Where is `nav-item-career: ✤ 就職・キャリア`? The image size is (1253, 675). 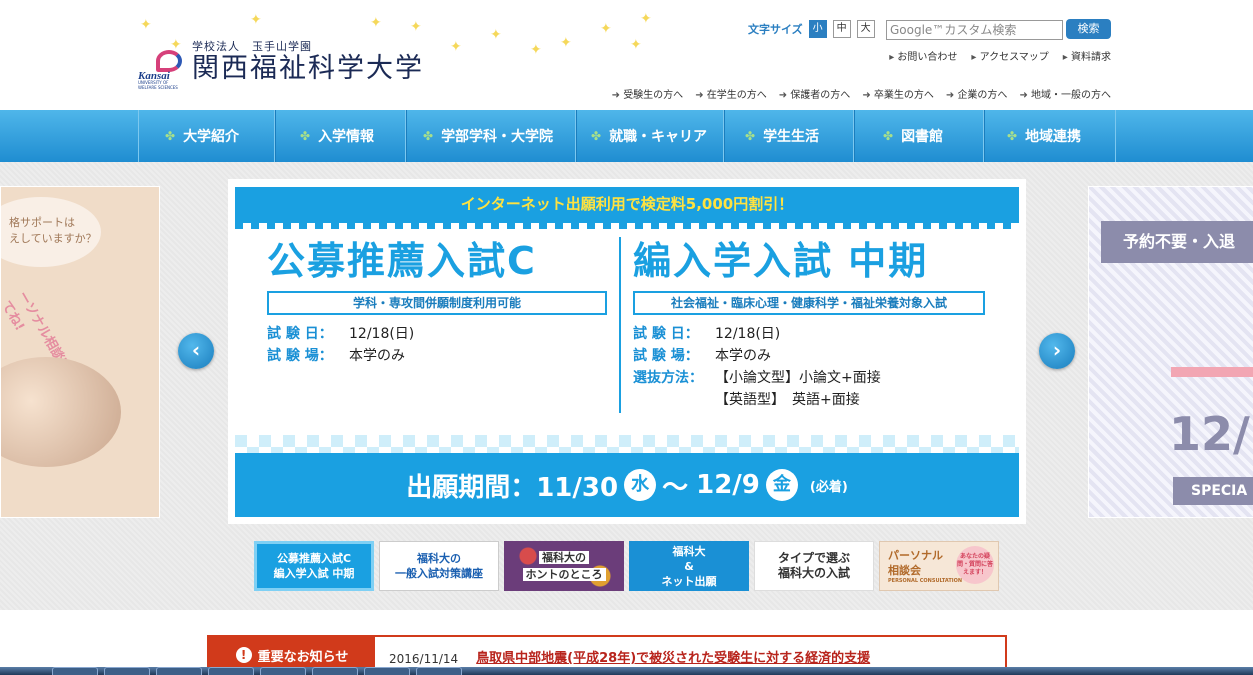
nav-item-career: ✤ 就職・キャリア is located at coordinates (650, 136).